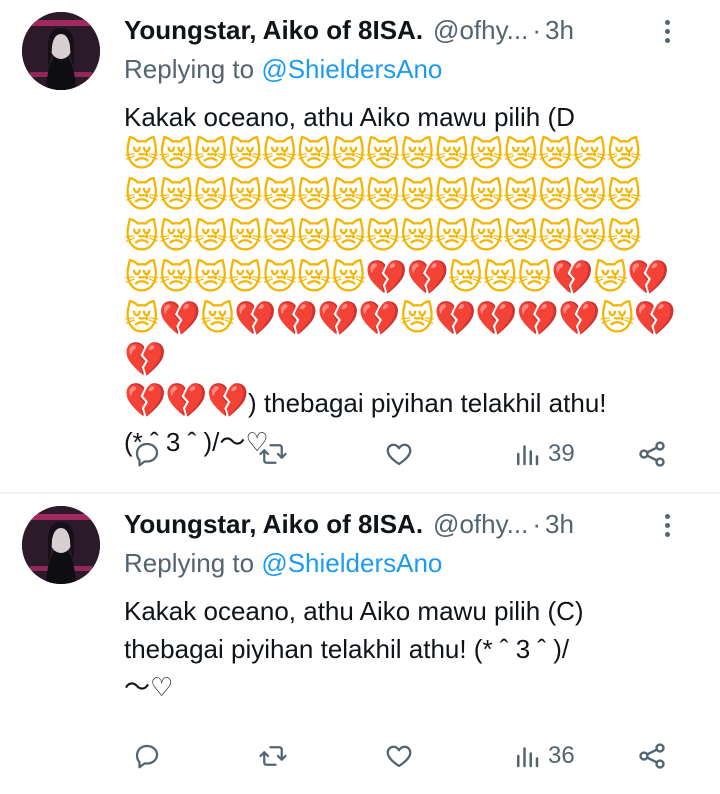 The image size is (720, 794). I want to click on emoji-row: 😿😿😿😿😿😿😿💔💔😿😿😿💔😿💔, so click(409, 279).